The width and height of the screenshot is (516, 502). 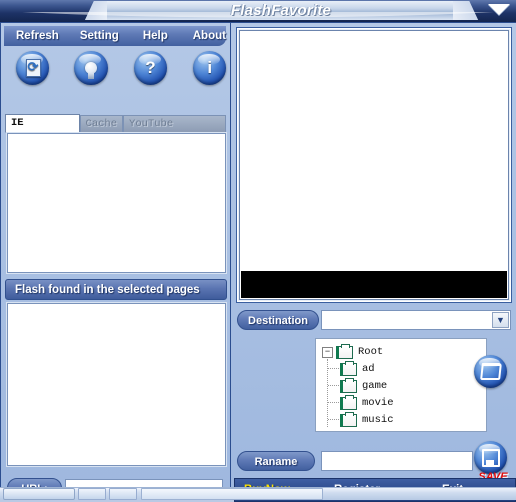 I want to click on taskbar, so click(x=258, y=493).